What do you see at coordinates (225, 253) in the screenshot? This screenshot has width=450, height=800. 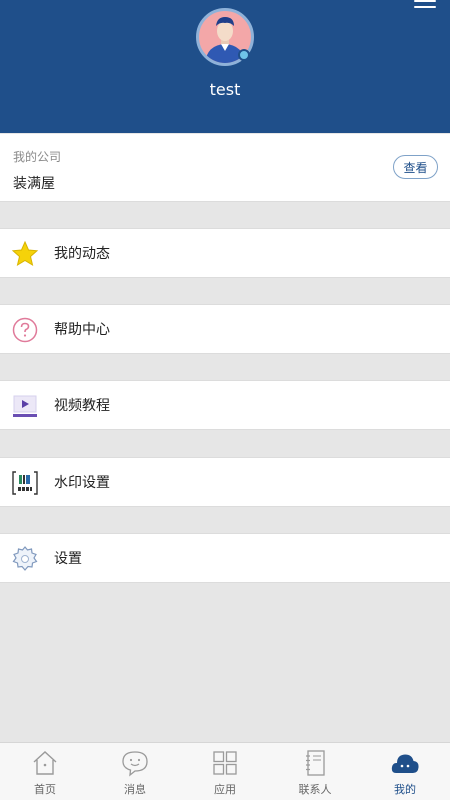 I see `menu-item-my-activity: 我的动态` at bounding box center [225, 253].